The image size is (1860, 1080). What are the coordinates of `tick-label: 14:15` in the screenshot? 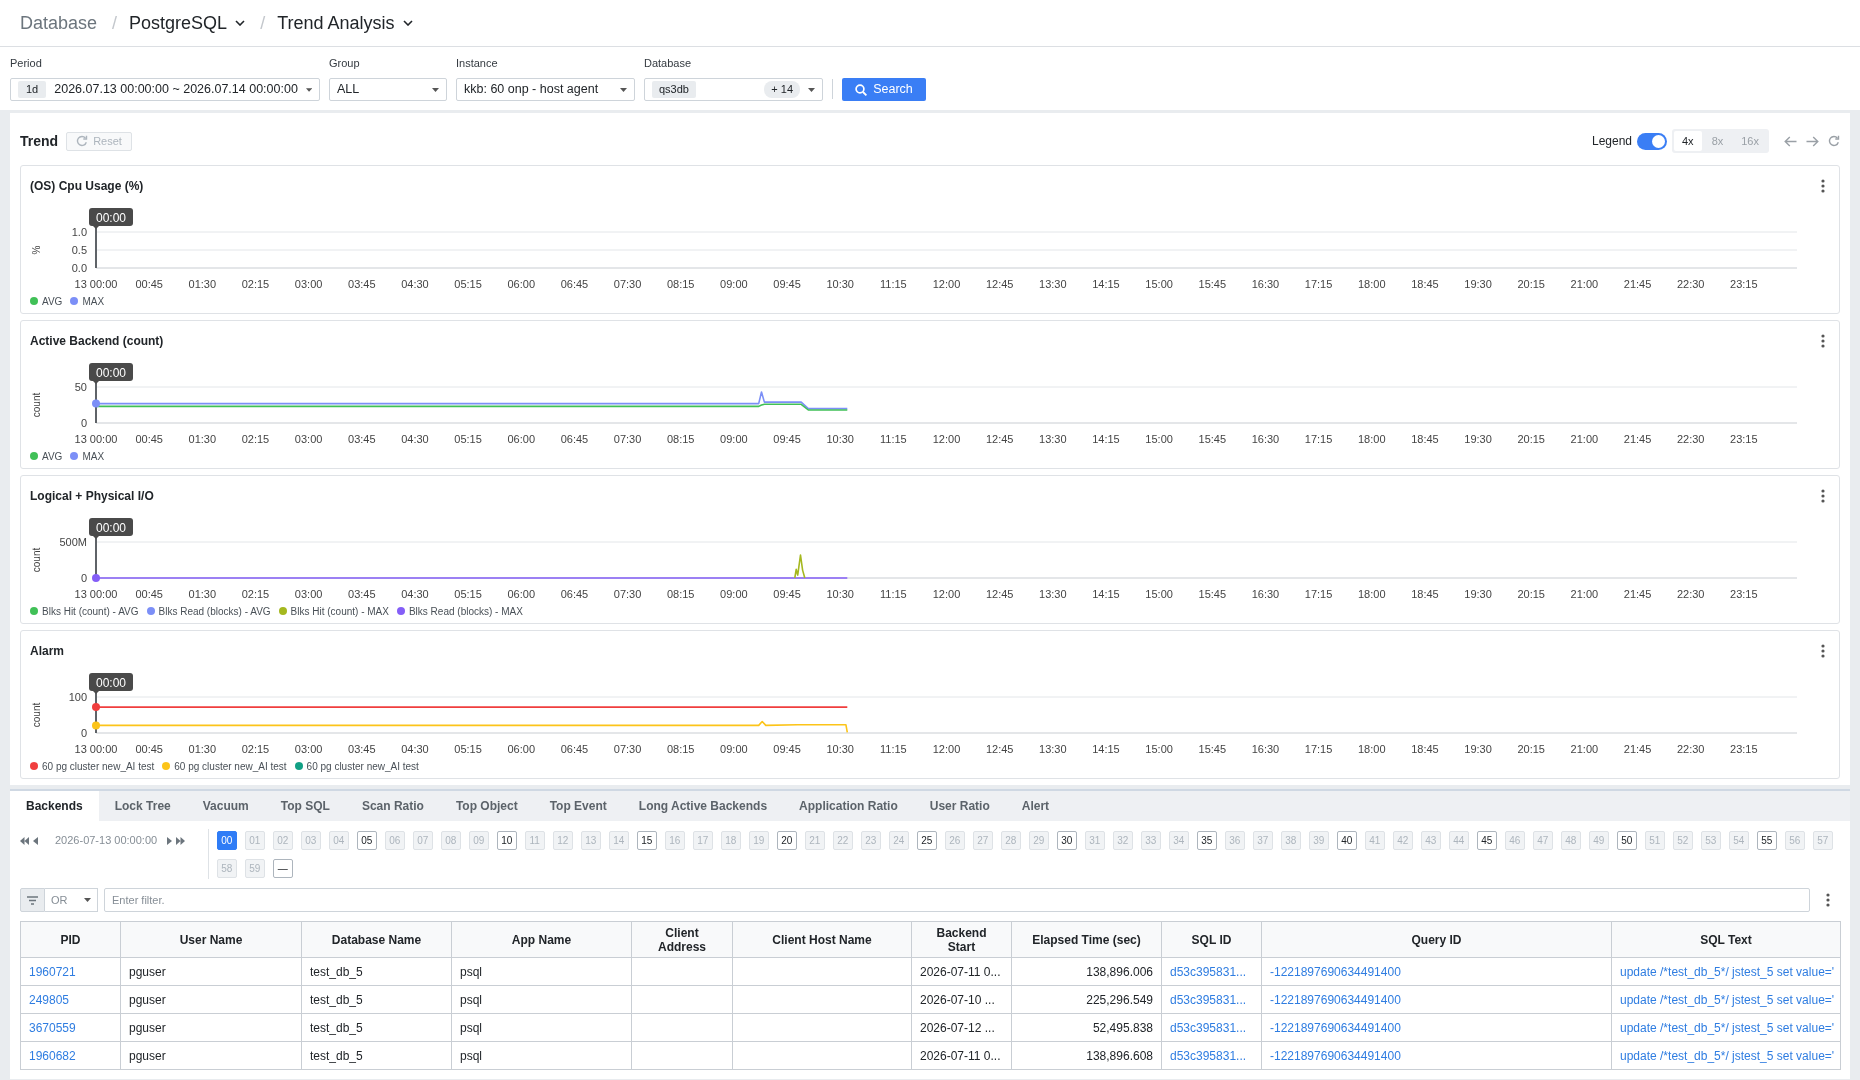 It's located at (1106, 439).